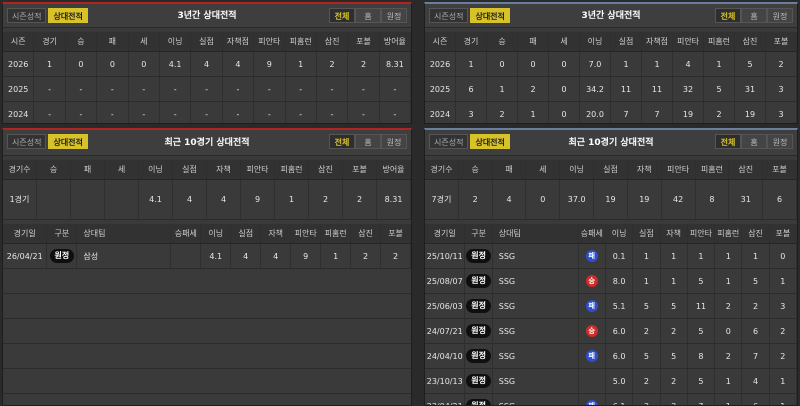 The image size is (800, 406). I want to click on summary-cell: 9, so click(258, 199).